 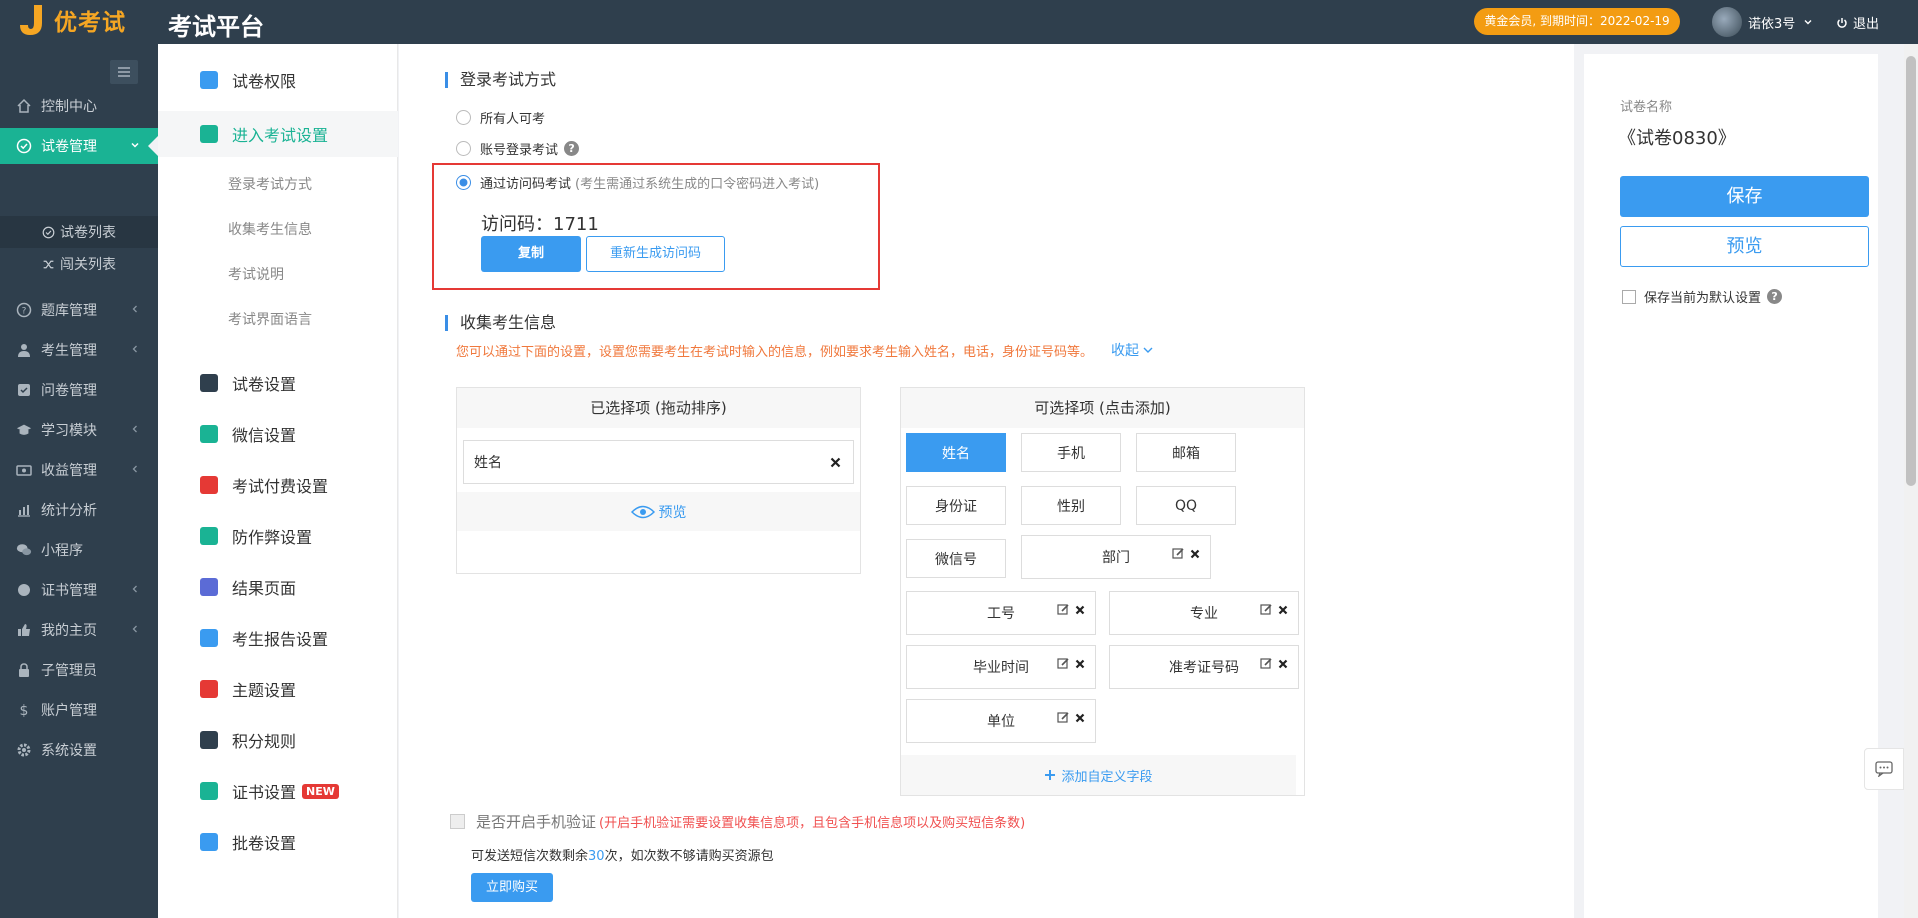 What do you see at coordinates (278, 434) in the screenshot?
I see `subpanel-item-wechat-settings: 微信设置` at bounding box center [278, 434].